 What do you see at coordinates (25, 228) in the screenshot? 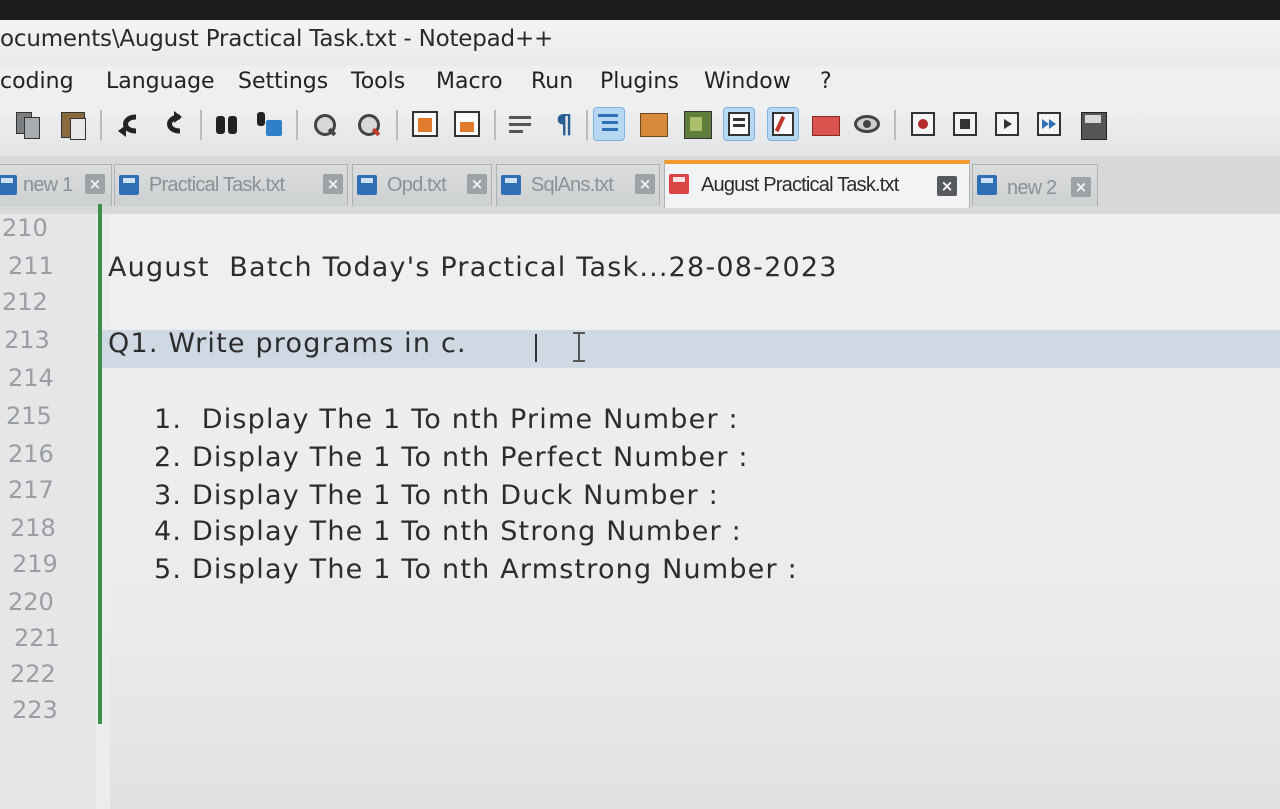
I see `line-number: 210` at bounding box center [25, 228].